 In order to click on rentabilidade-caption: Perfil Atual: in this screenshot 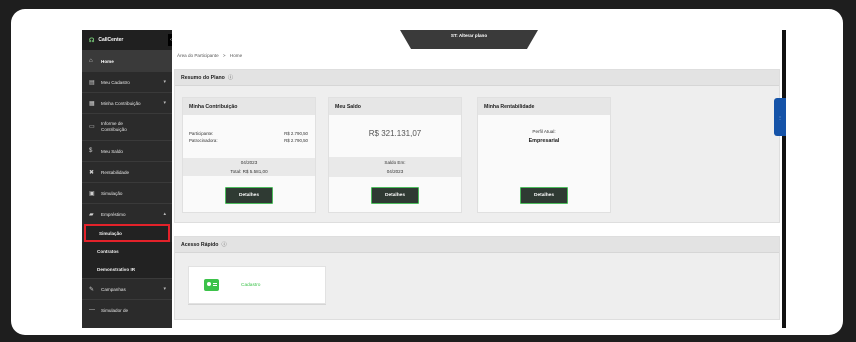, I will do `click(544, 131)`.